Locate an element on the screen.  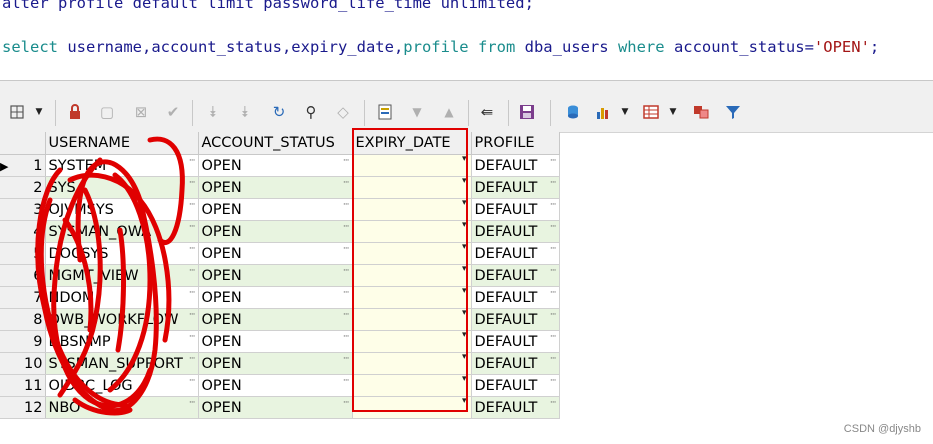
table-row: 12 NBO ··· OPEN ··· ▾ DEFAULT ··· is located at coordinates (280, 407).